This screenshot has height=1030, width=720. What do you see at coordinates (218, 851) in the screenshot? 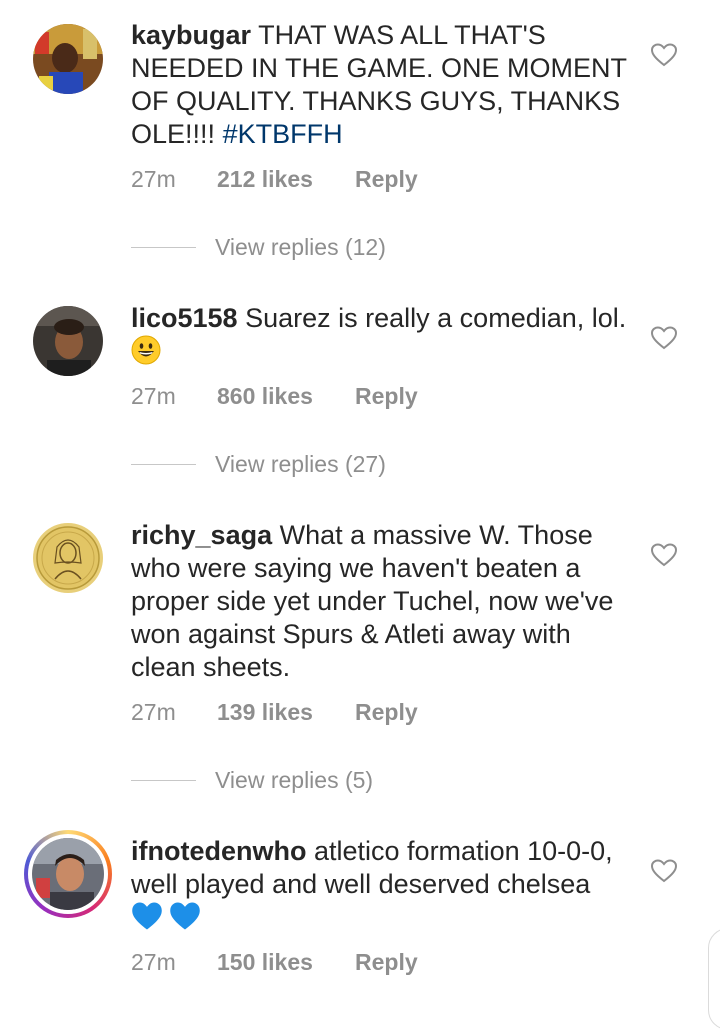
I see `comment-username: ifnotedenwho` at bounding box center [218, 851].